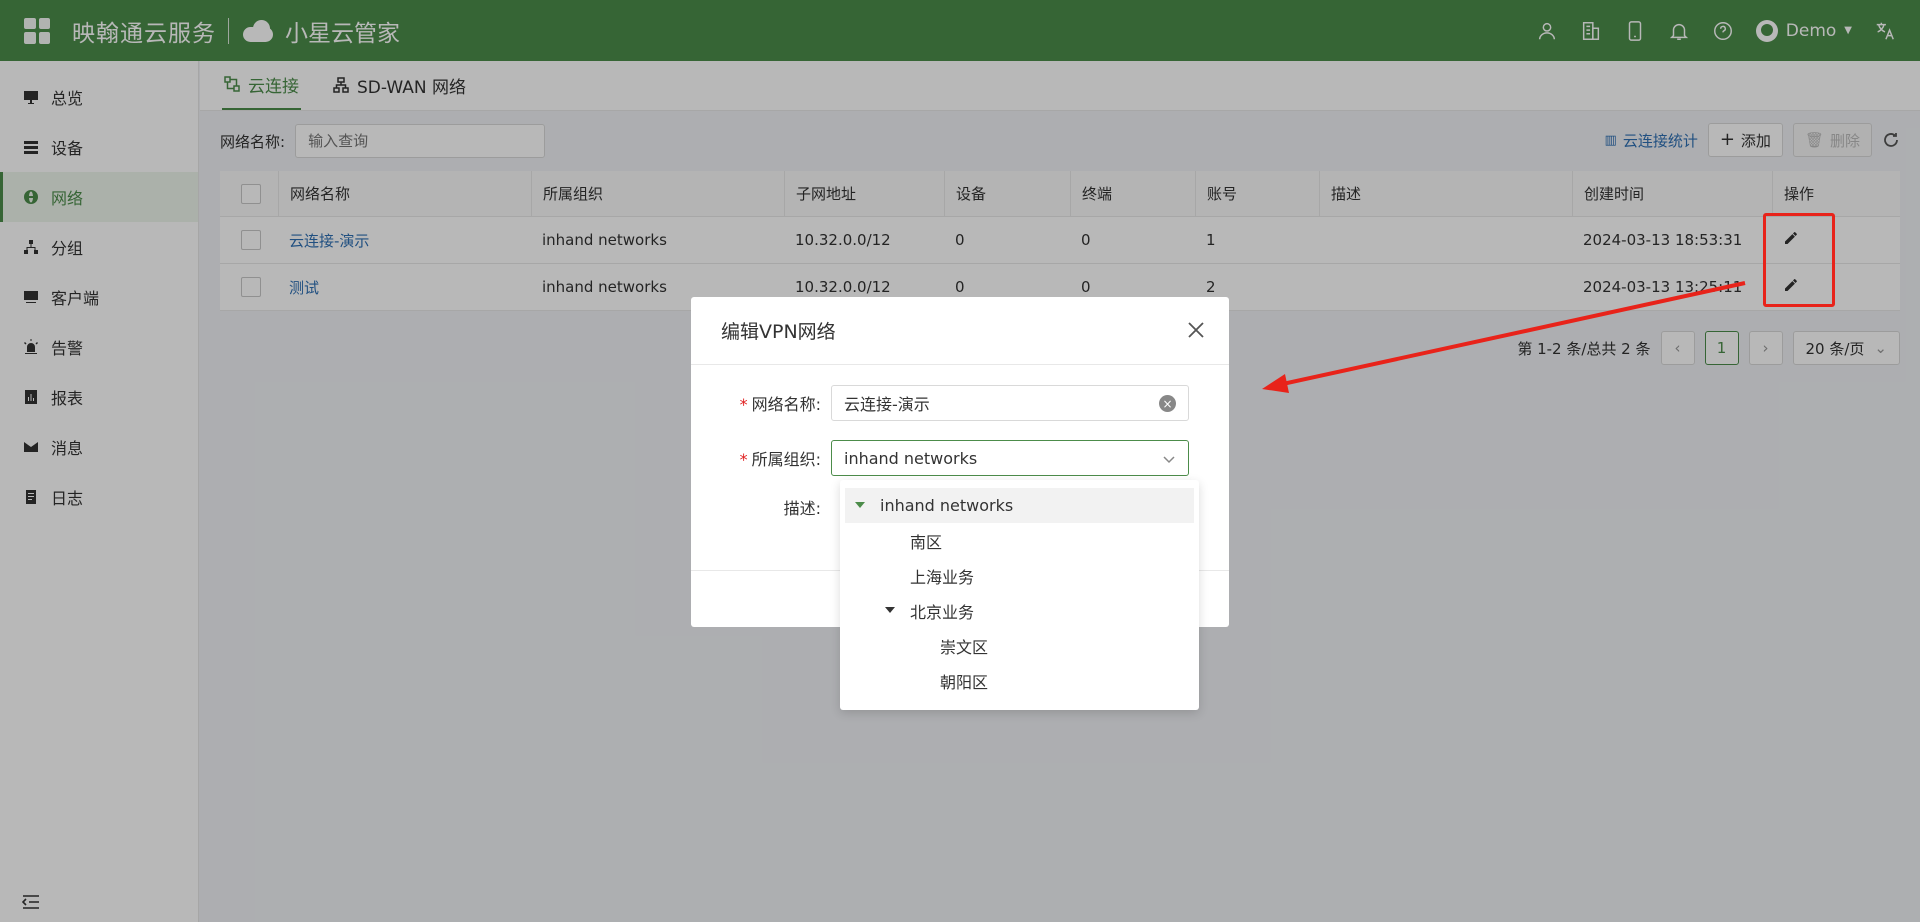 The height and width of the screenshot is (922, 1920). I want to click on form-row-name: * 网络名称: 云连接-演示 ×, so click(940, 403).